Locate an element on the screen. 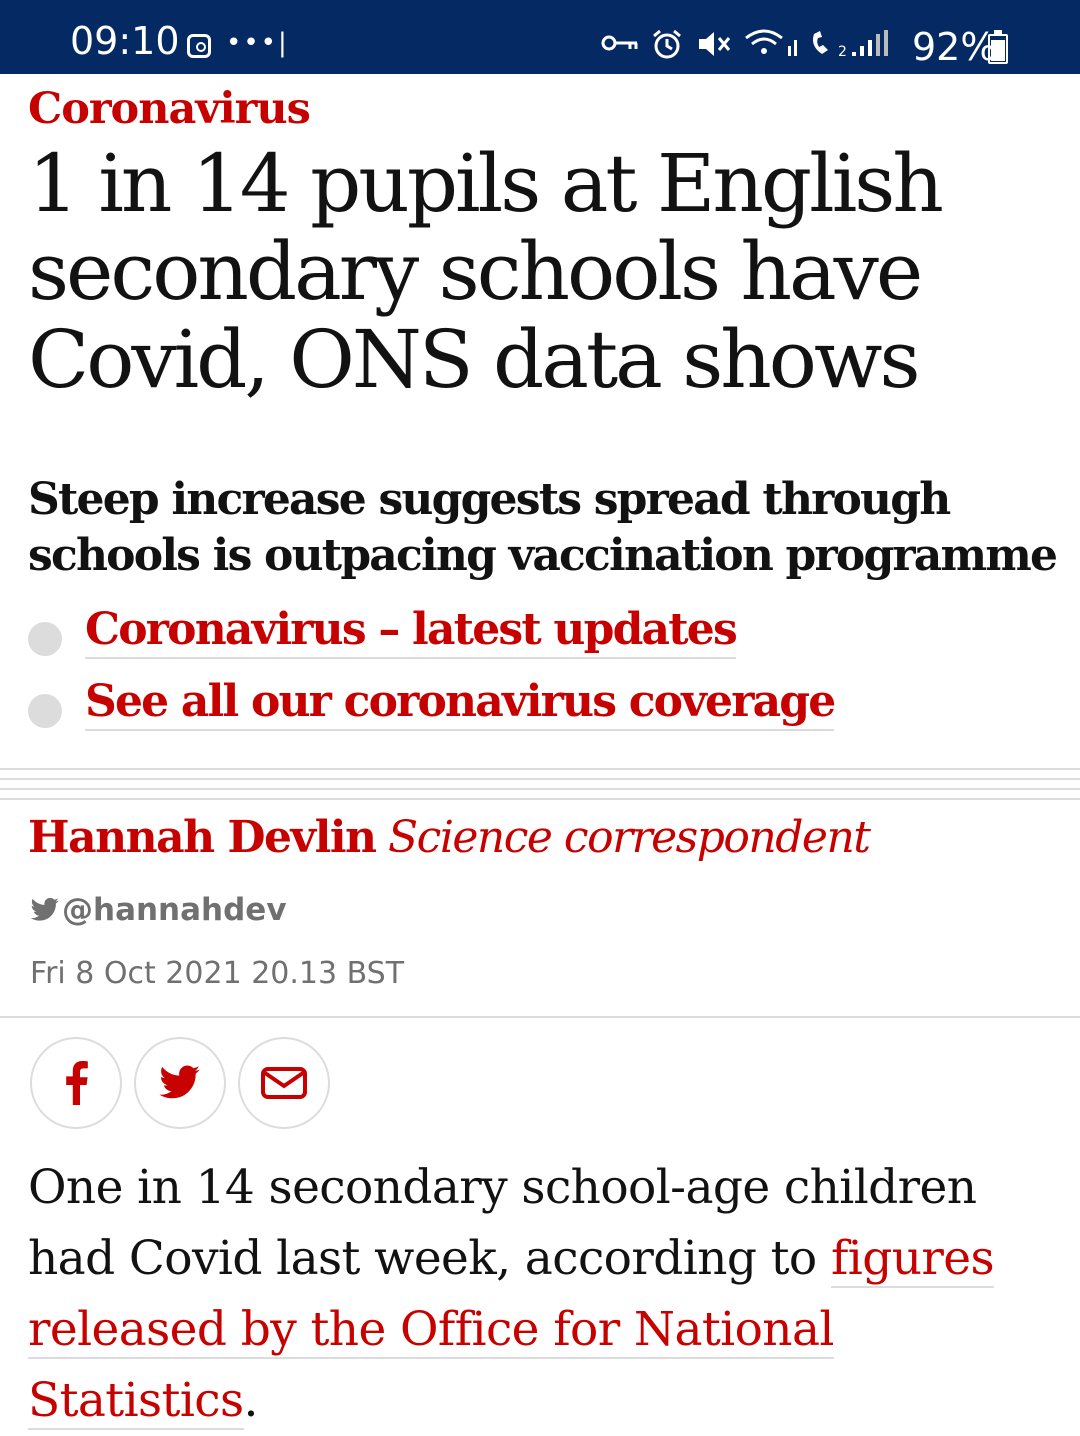 The image size is (1080, 1436). twitter-bird-icon is located at coordinates (44, 909).